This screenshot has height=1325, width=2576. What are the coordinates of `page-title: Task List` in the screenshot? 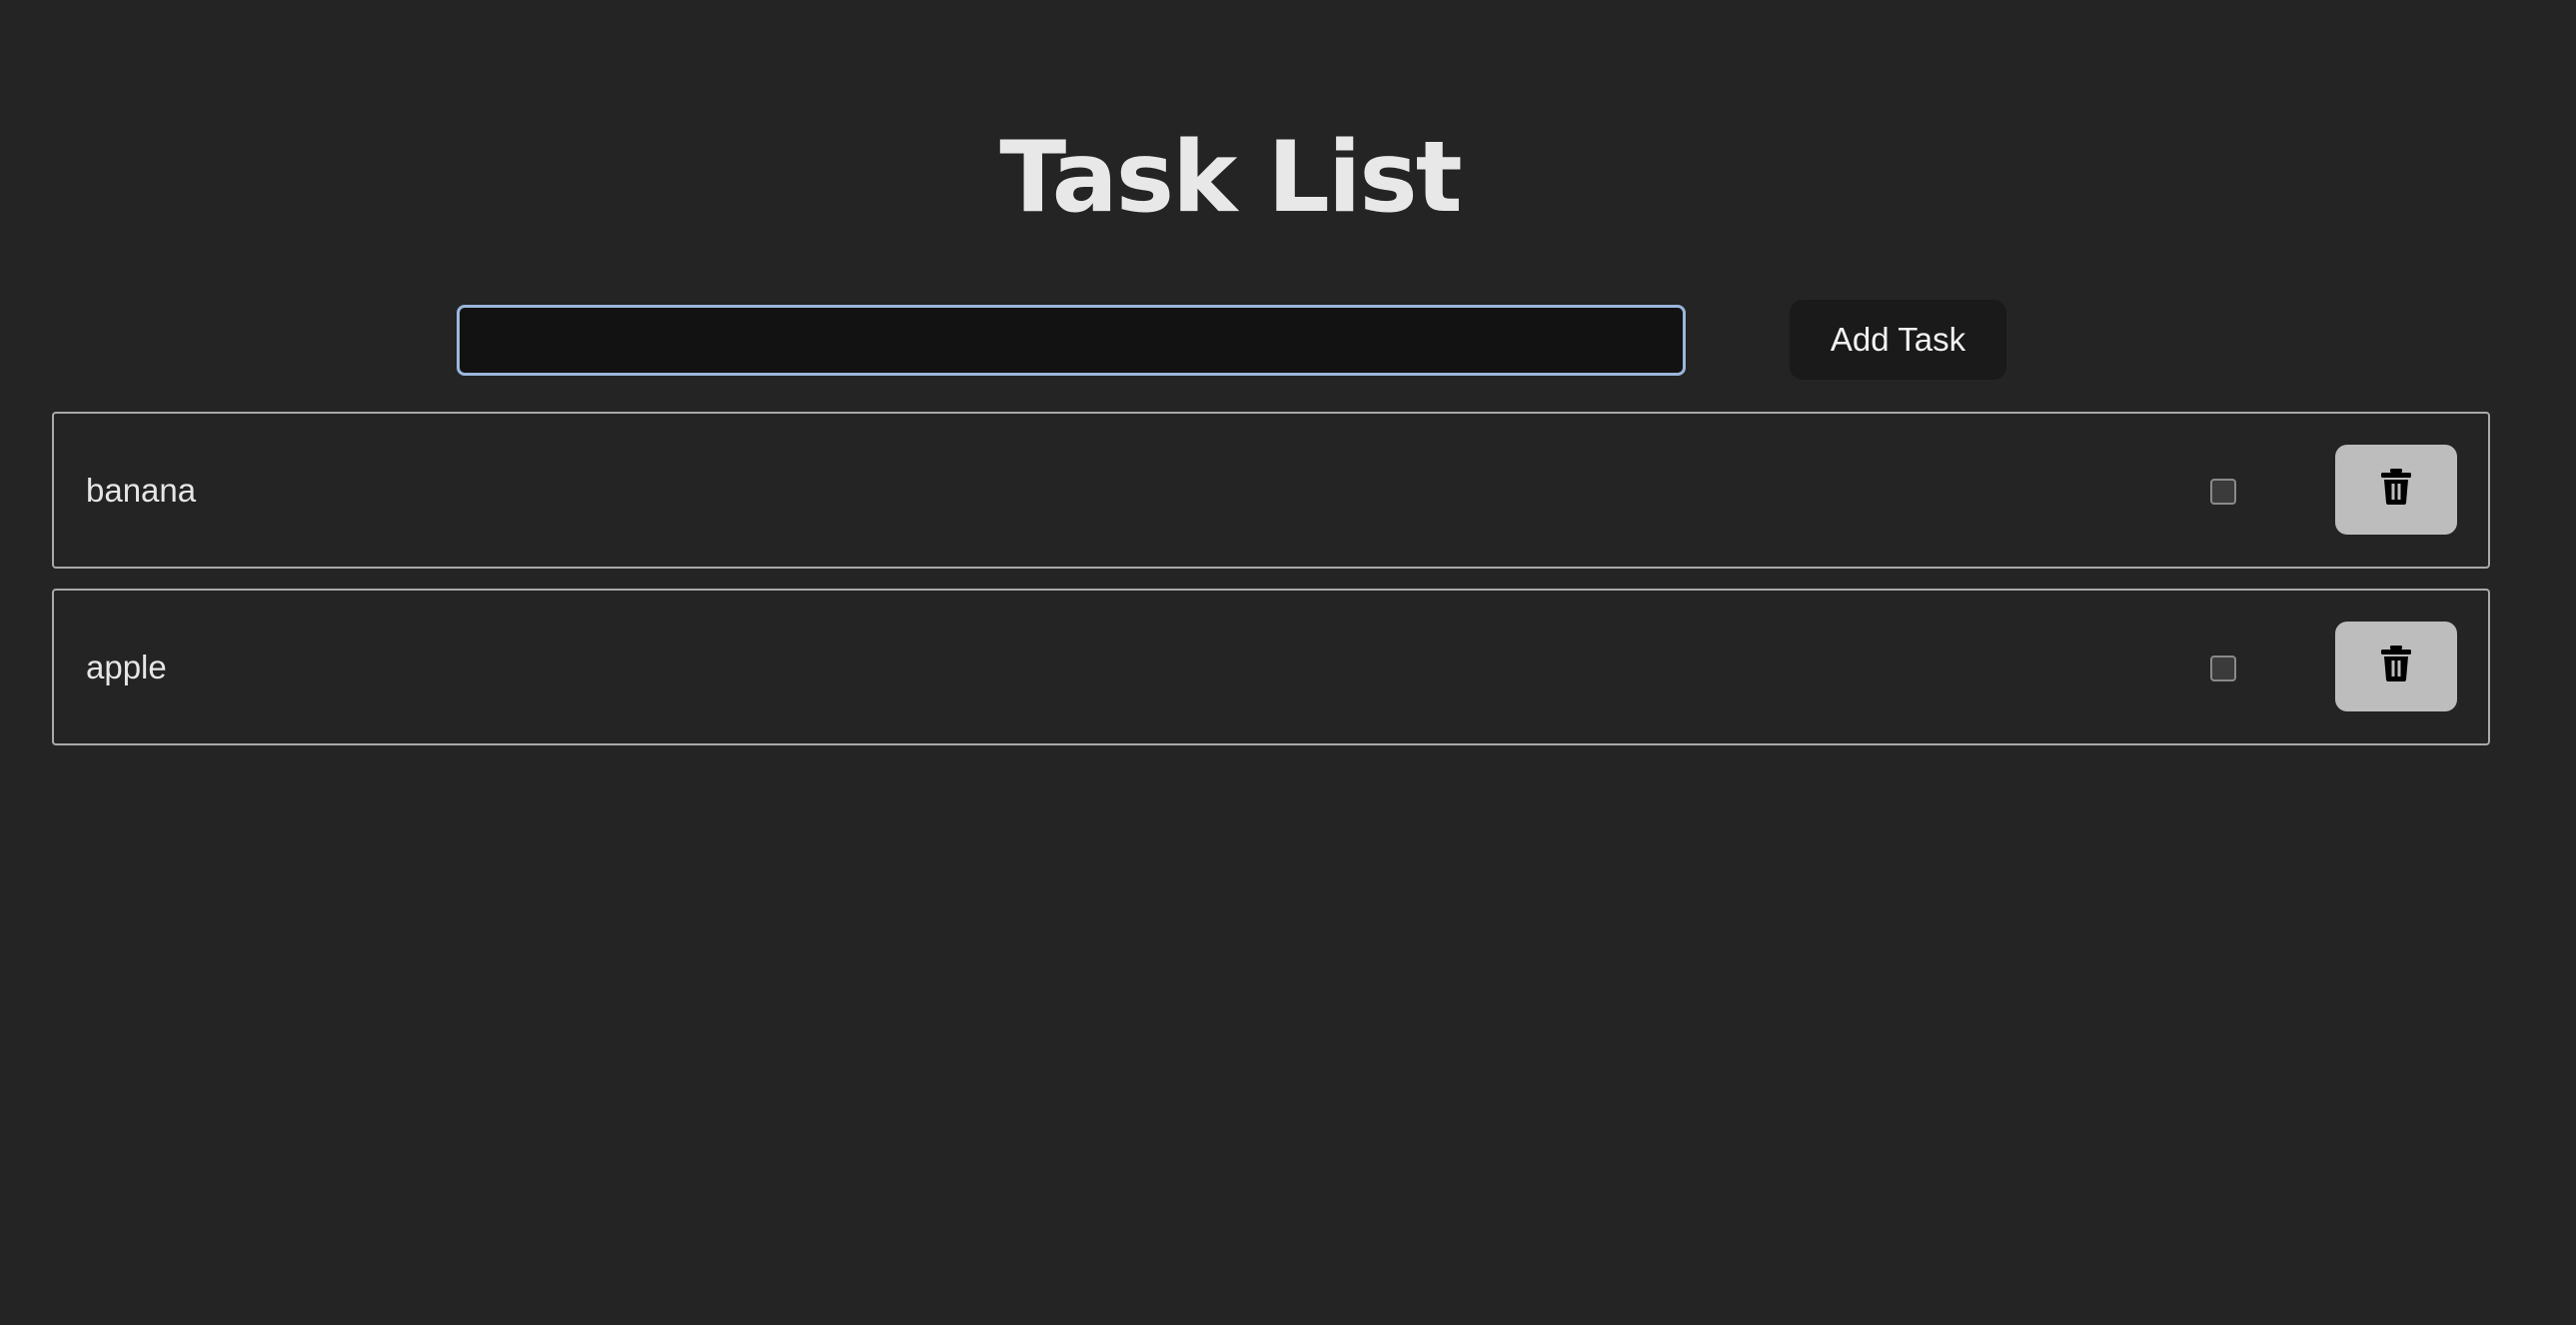 It's located at (1230, 178).